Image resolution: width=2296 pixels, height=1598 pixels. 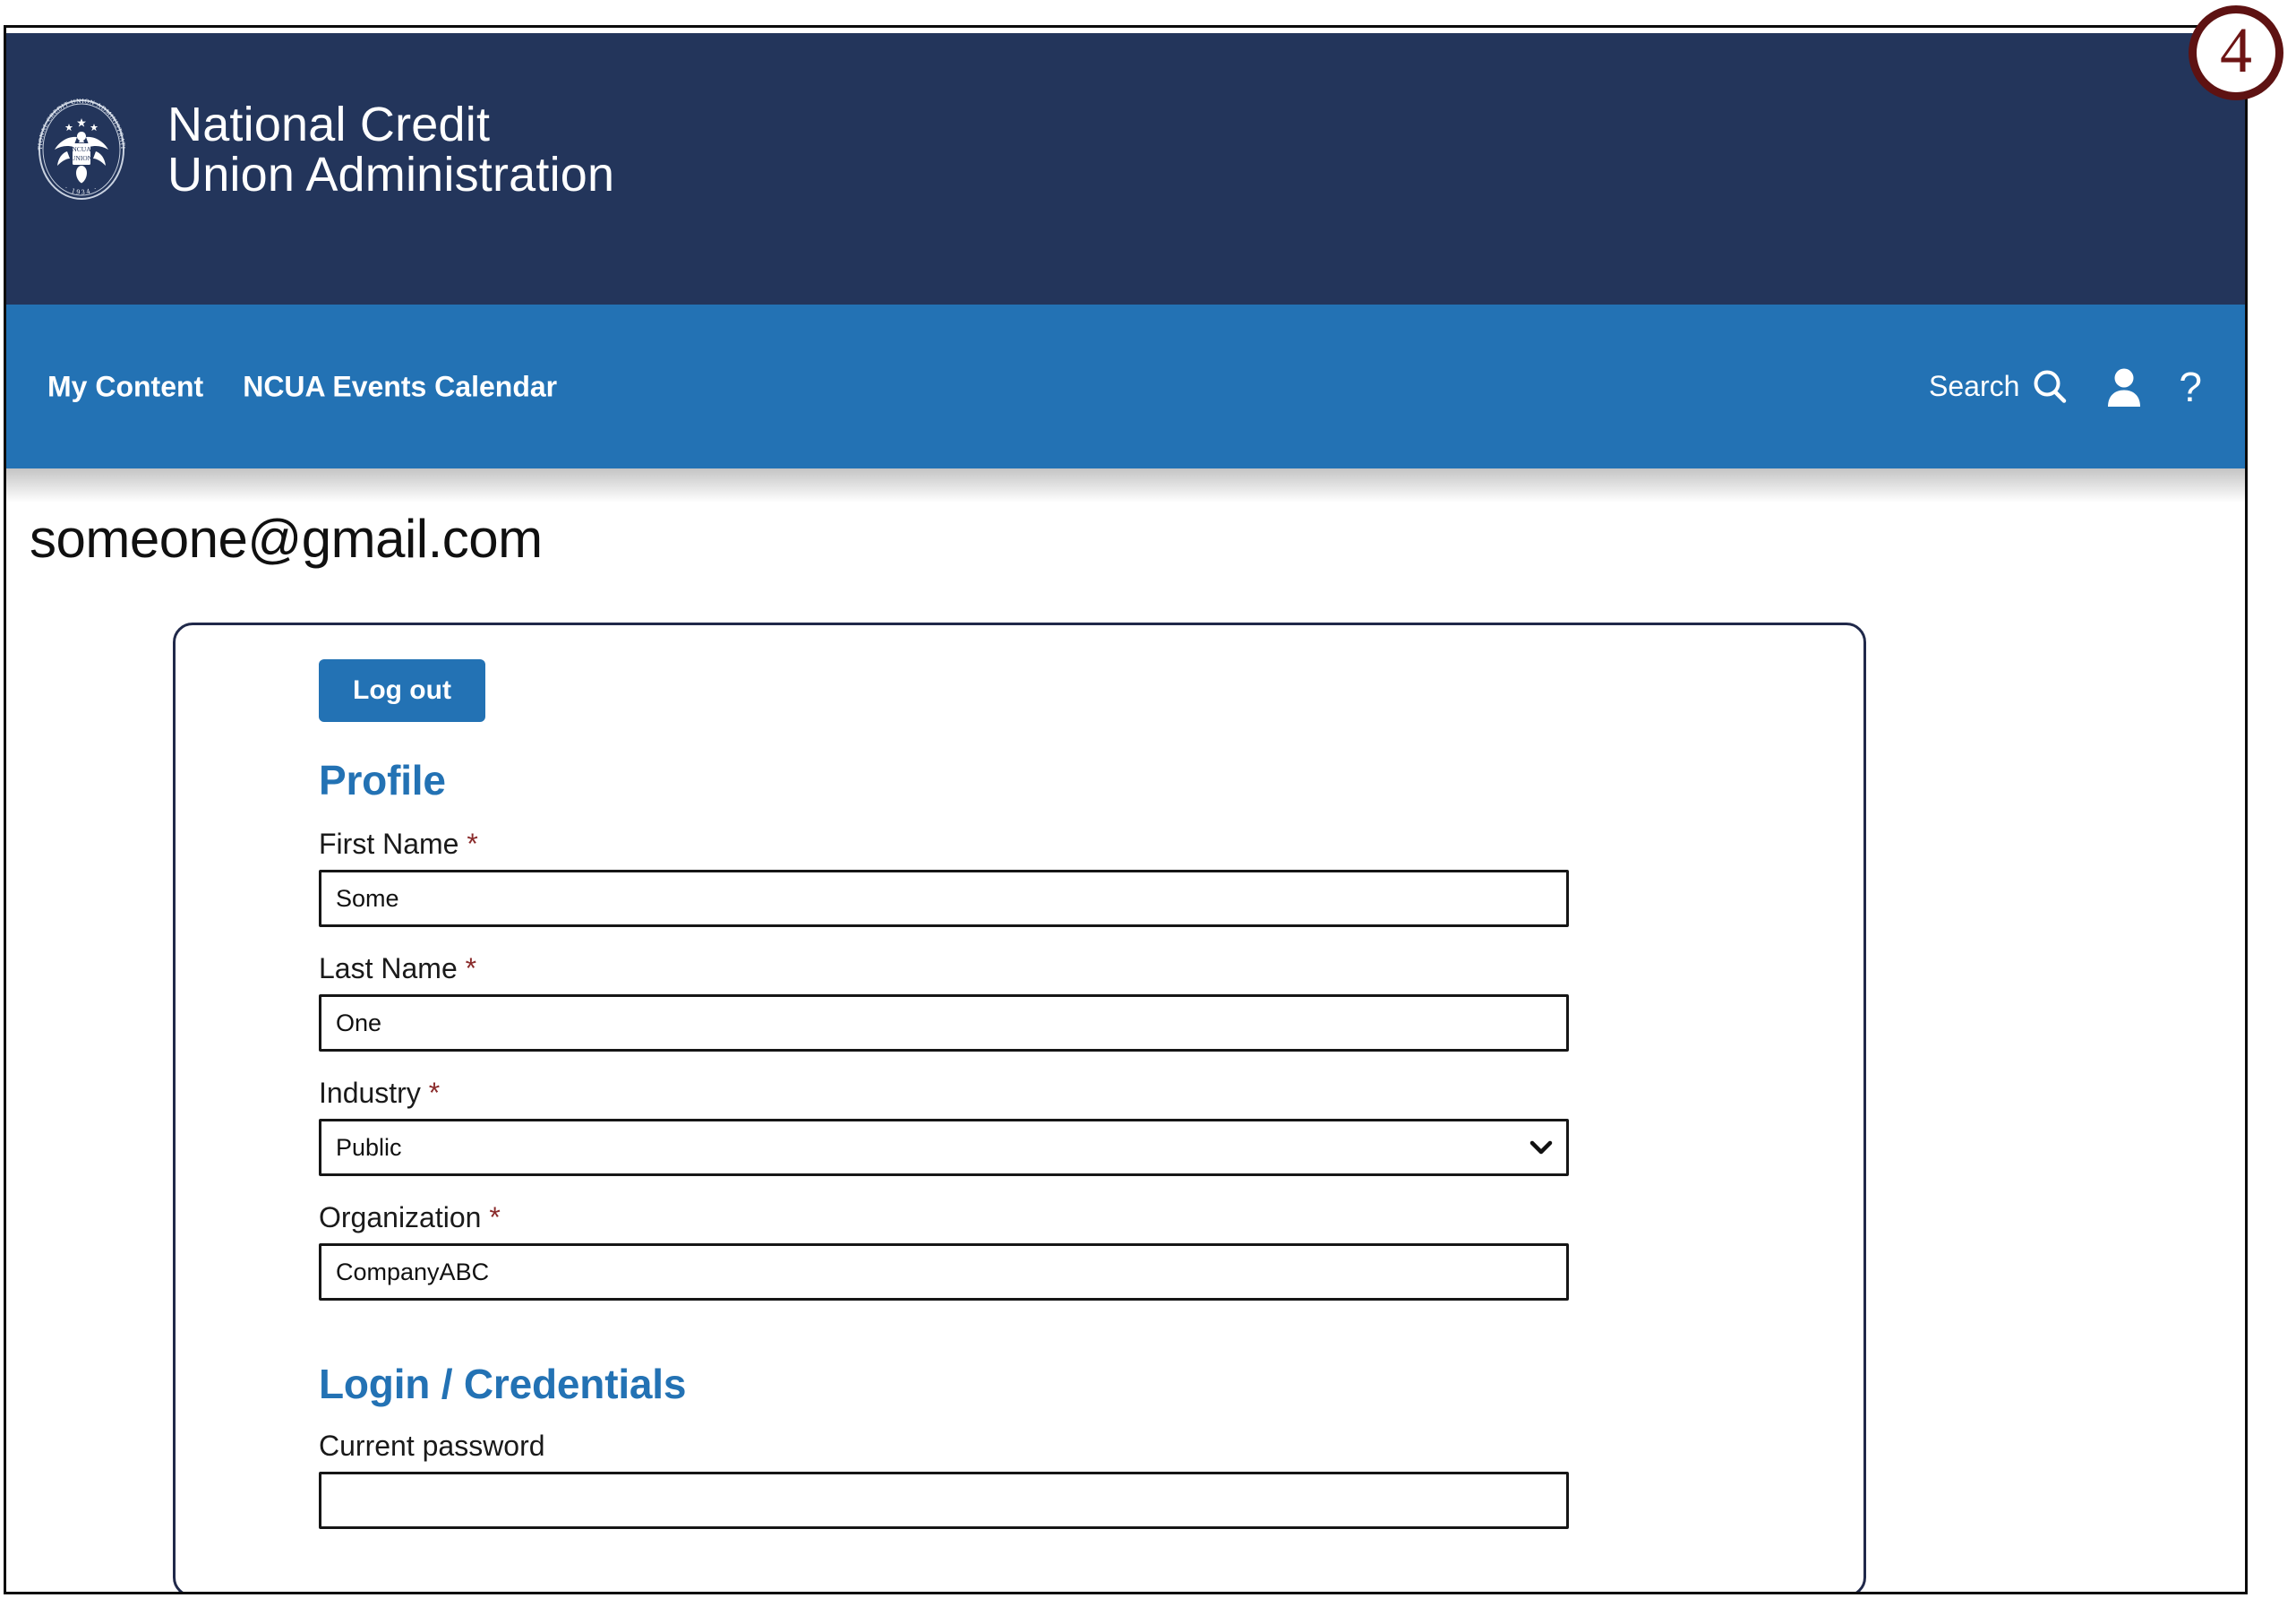 What do you see at coordinates (125, 386) in the screenshot?
I see `nav-link-my-content: My Content` at bounding box center [125, 386].